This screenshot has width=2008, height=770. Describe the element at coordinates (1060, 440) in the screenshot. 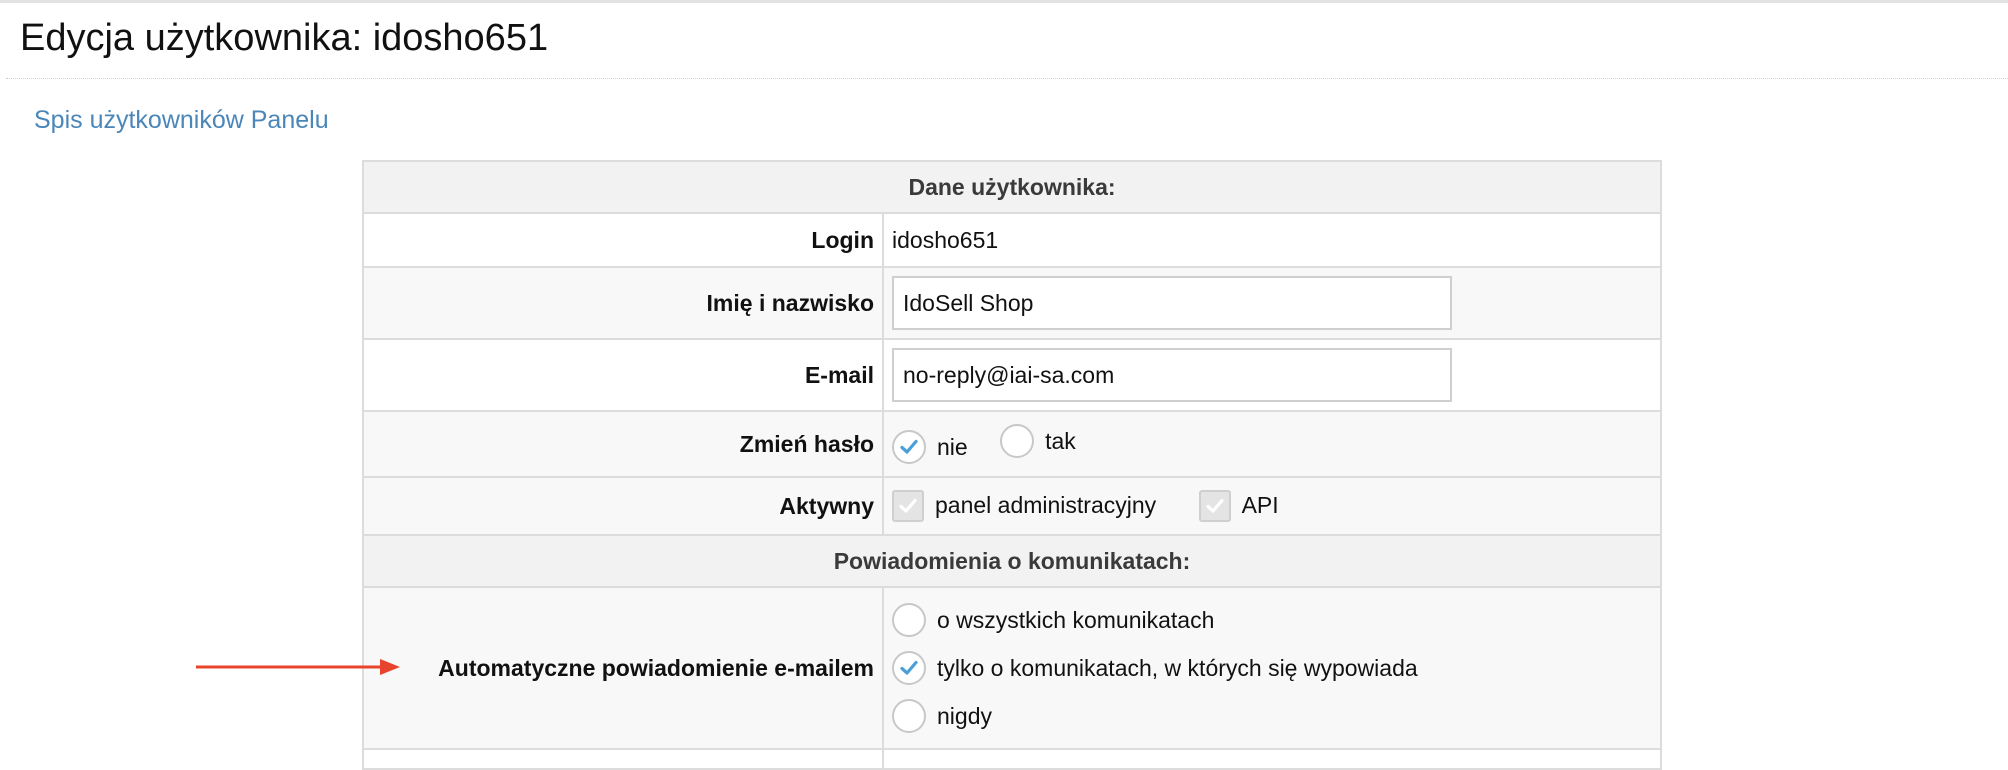

I see `password-yes-label: tak` at that location.